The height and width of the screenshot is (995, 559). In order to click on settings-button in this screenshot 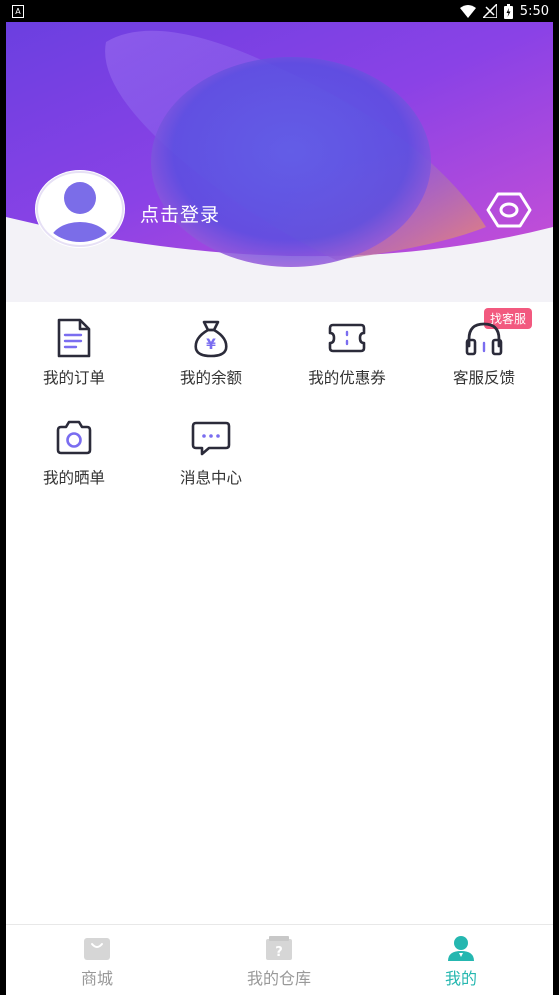, I will do `click(509, 210)`.